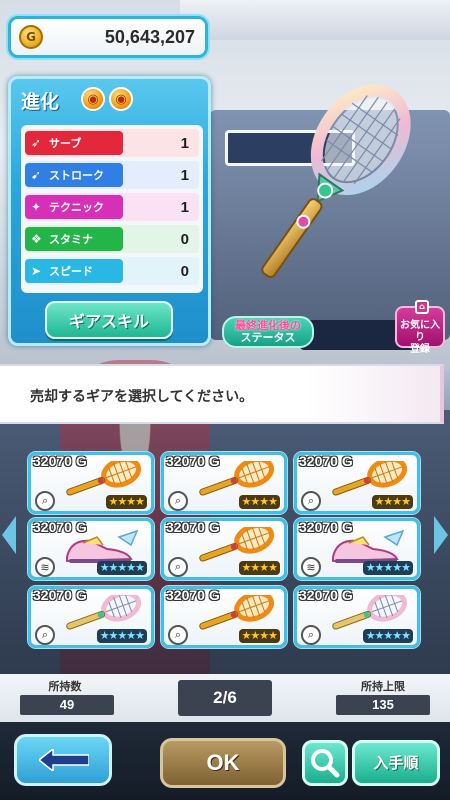 The image size is (450, 800). I want to click on instruction-text: 売却するギアを選択してください。, so click(142, 397).